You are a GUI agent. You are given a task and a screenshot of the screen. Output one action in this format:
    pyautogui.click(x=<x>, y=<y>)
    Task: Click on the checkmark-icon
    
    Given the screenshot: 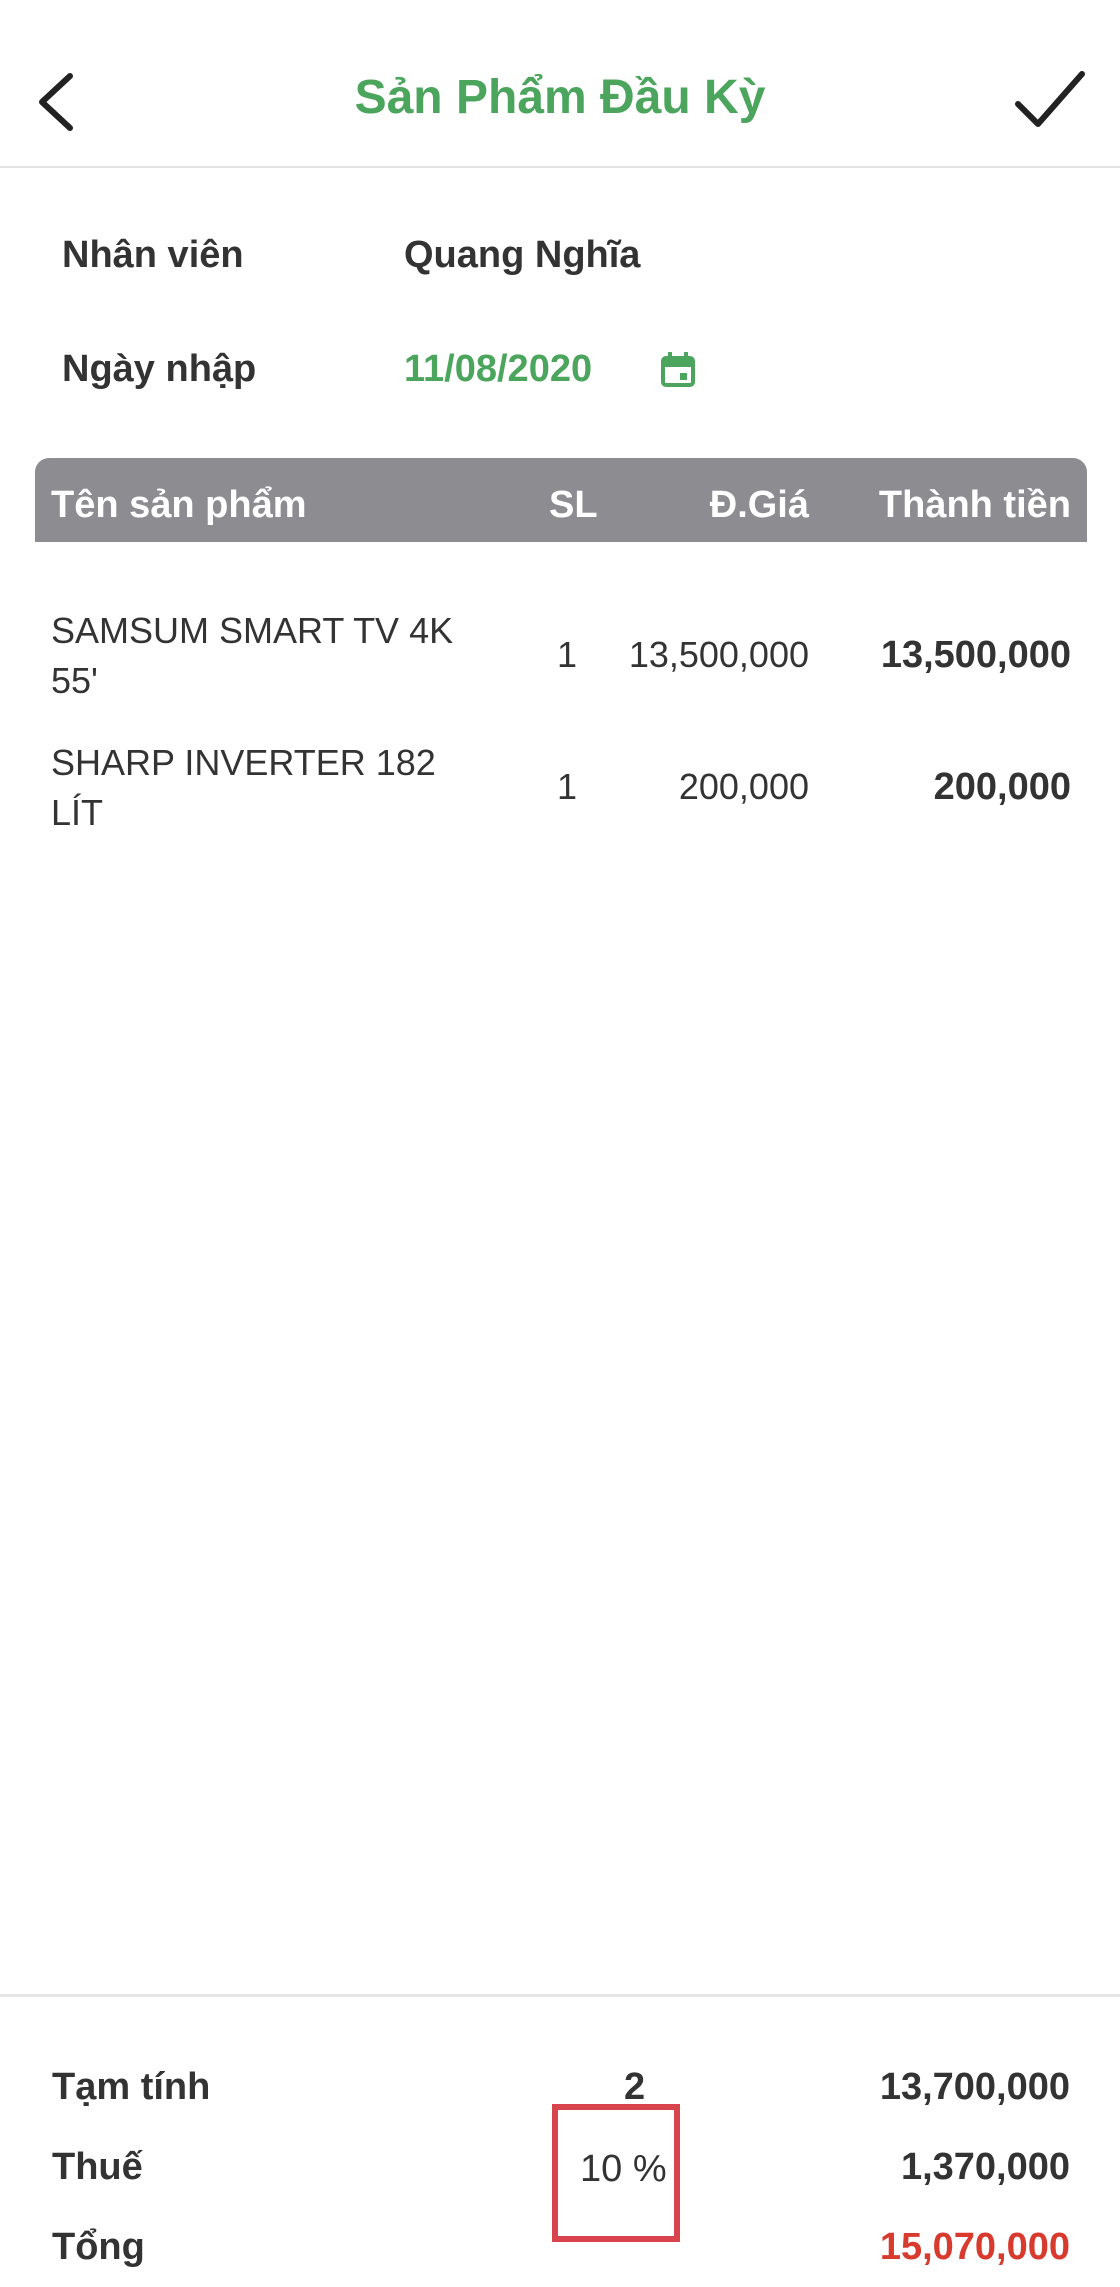 What is the action you would take?
    pyautogui.click(x=1050, y=99)
    